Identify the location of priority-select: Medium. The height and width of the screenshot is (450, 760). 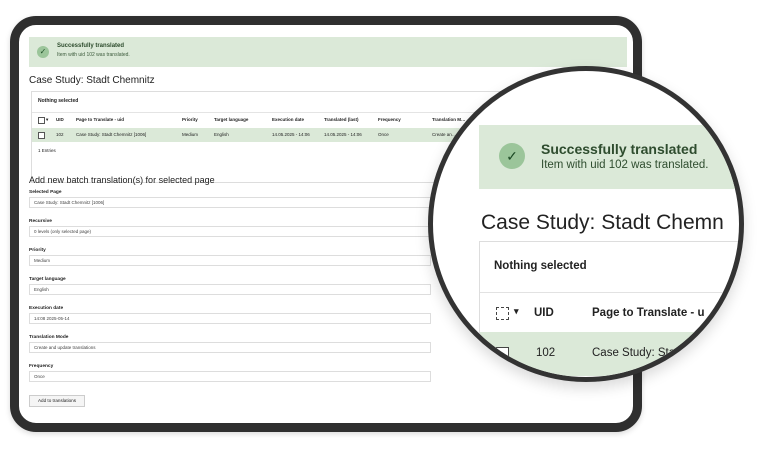
(230, 260).